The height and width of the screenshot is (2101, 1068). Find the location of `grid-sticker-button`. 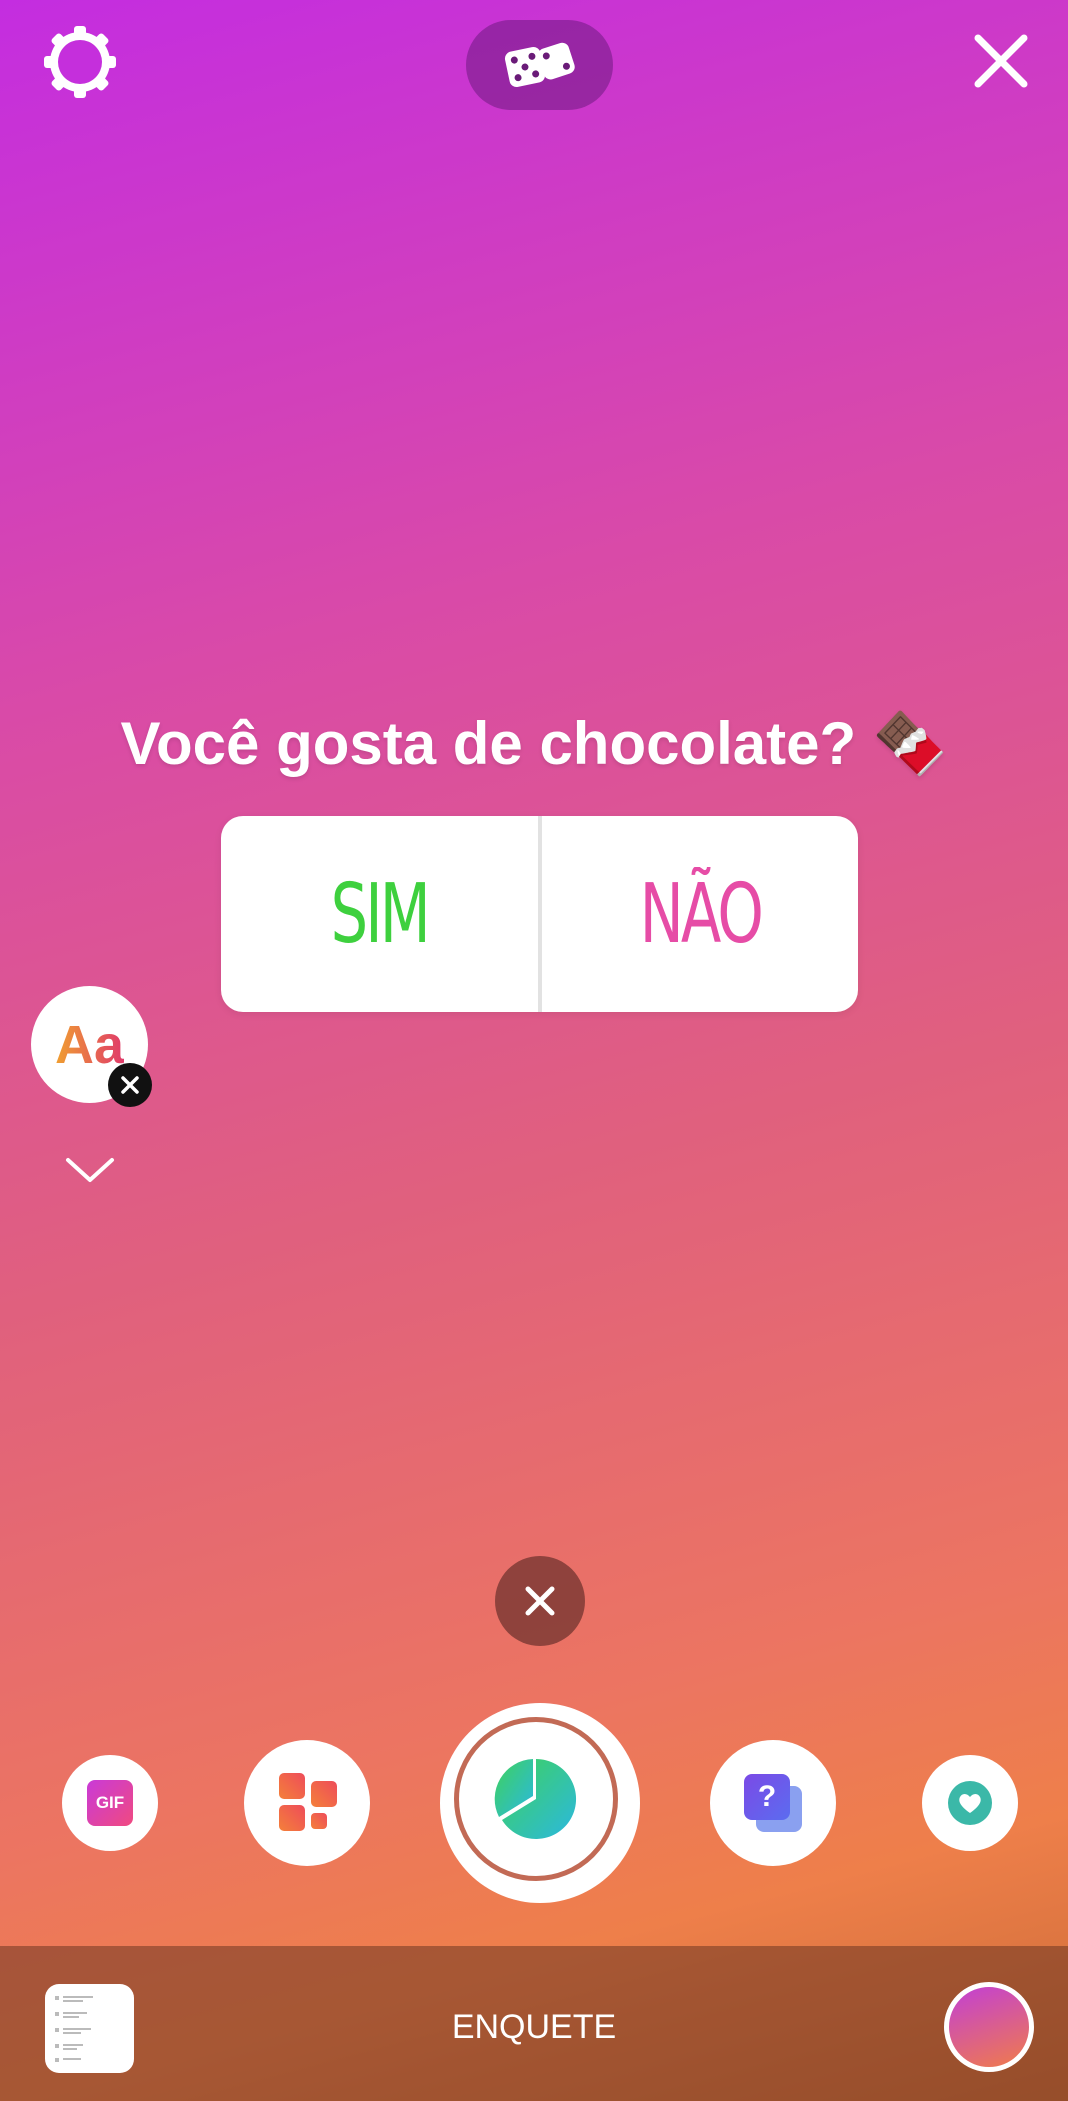

grid-sticker-button is located at coordinates (307, 1803).